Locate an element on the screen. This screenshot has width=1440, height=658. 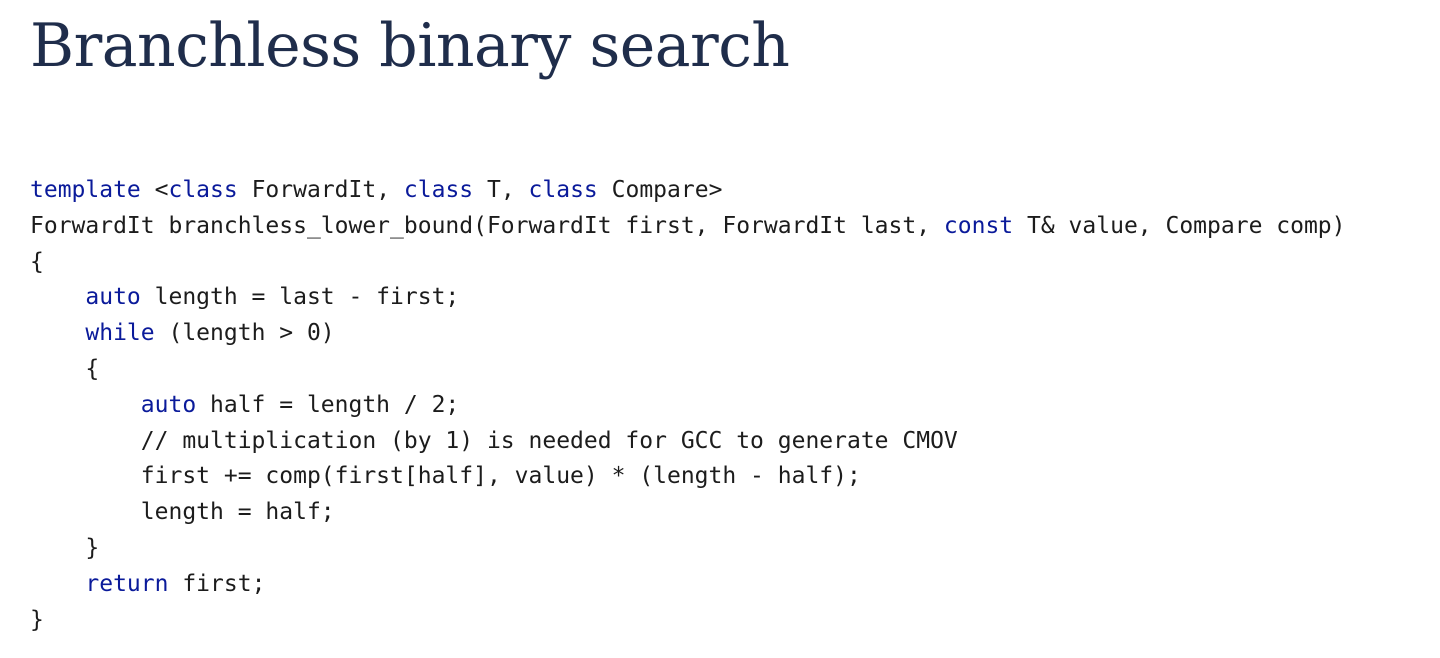
code-line: auto length = last - first; is located at coordinates (688, 298).